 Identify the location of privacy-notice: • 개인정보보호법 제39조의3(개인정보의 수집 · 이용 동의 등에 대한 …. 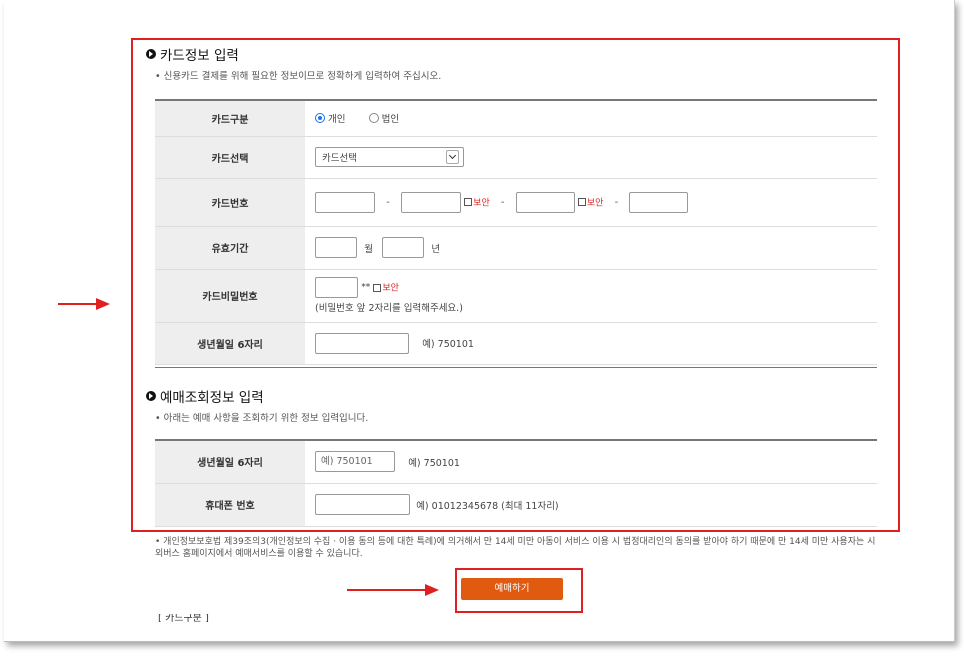
(515, 548).